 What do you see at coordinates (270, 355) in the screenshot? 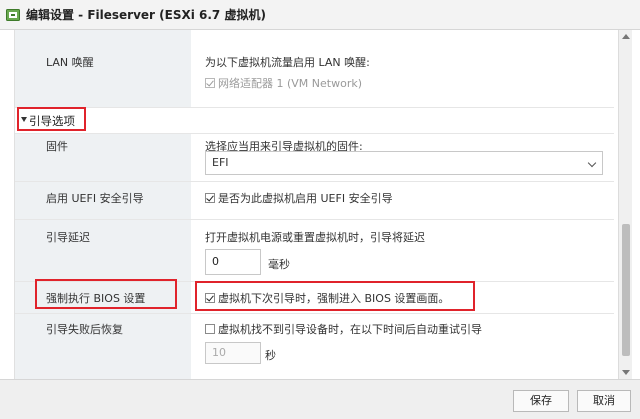
I see `failed-boot-recovery-unit: 秒` at bounding box center [270, 355].